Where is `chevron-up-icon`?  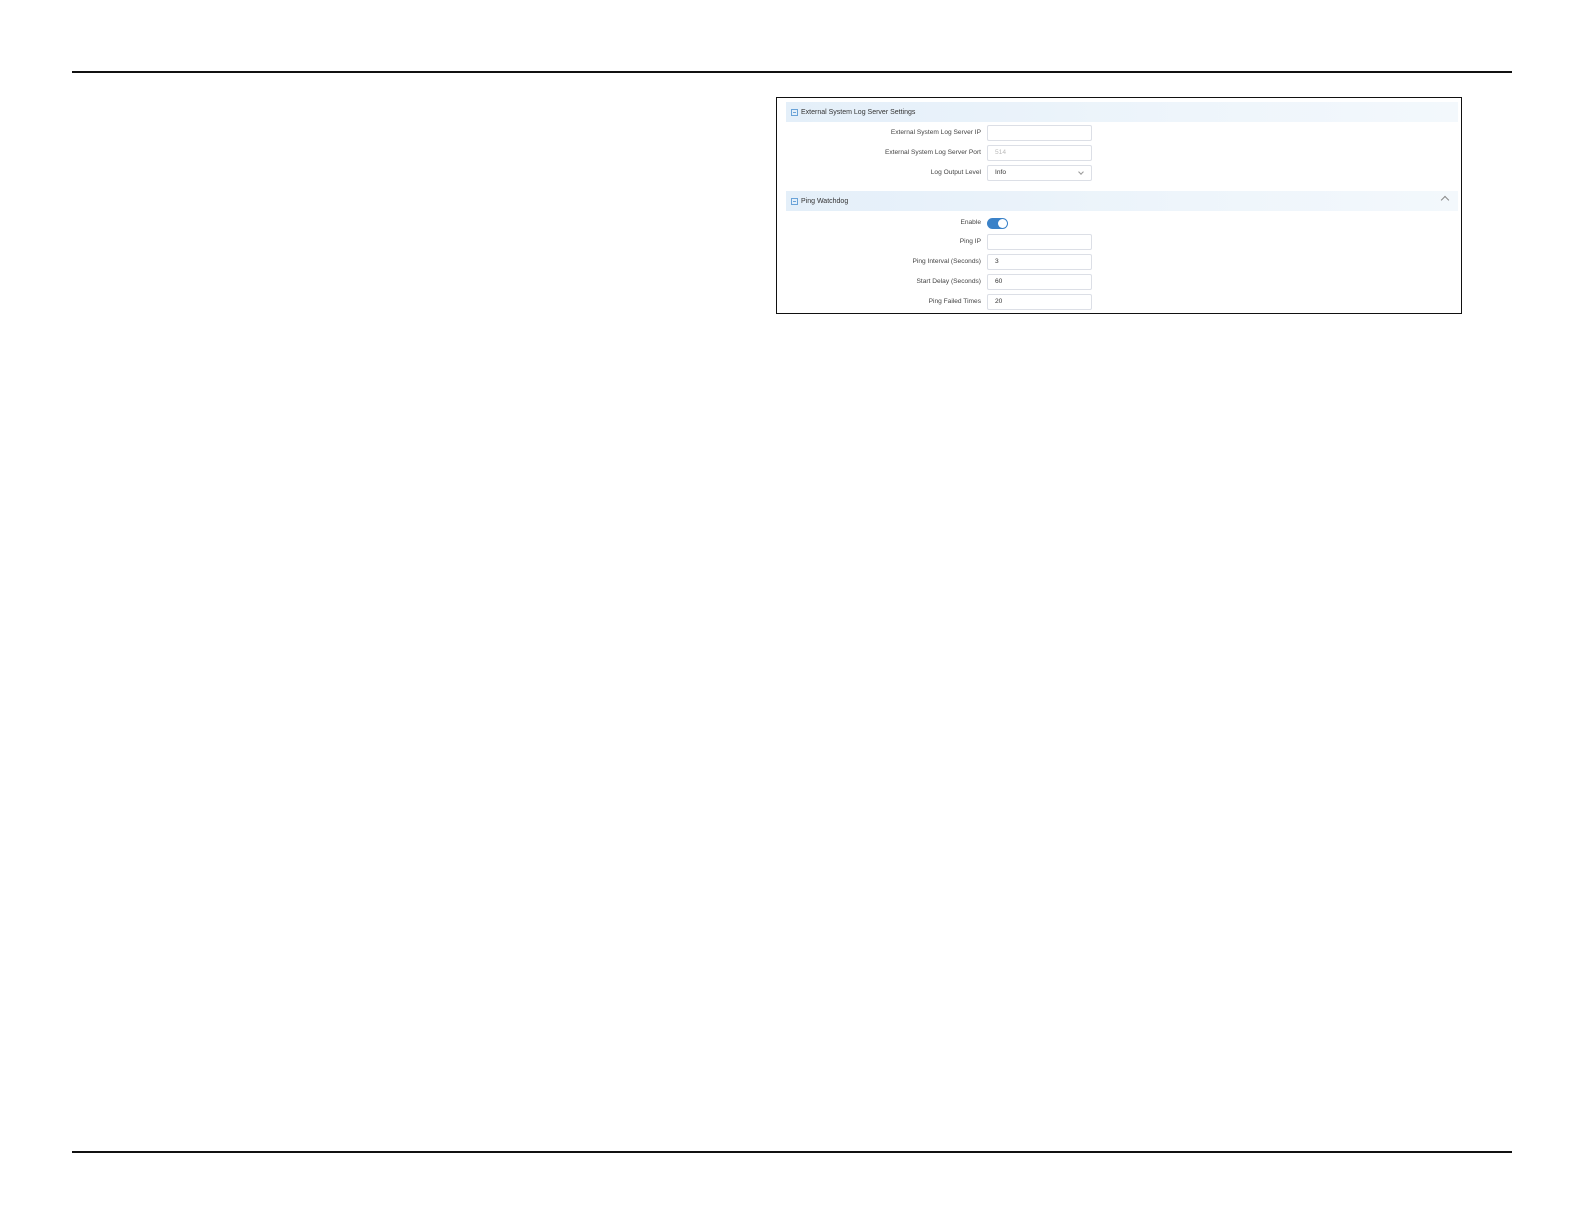
chevron-up-icon is located at coordinates (1445, 200).